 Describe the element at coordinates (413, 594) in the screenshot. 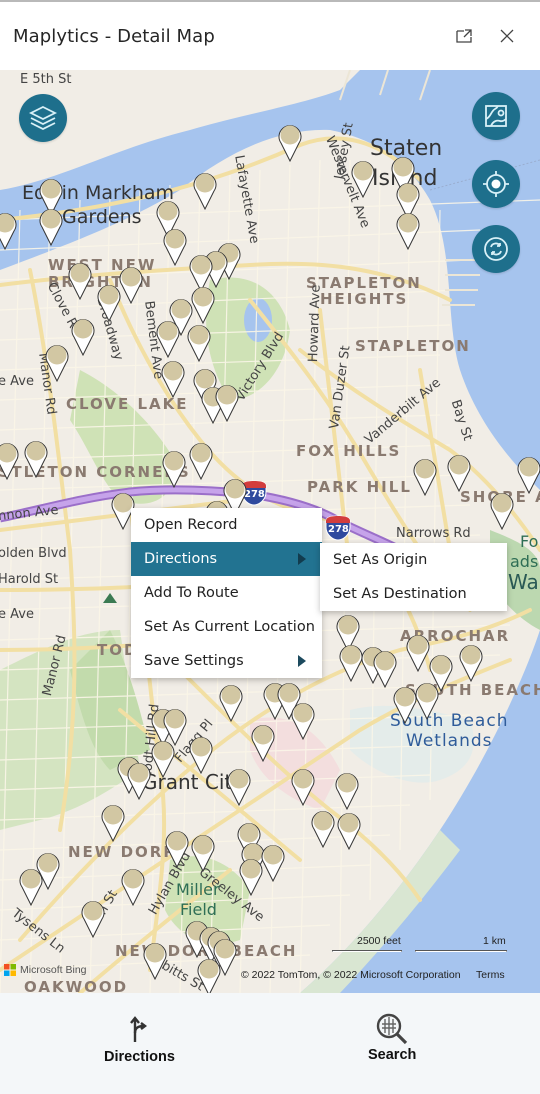

I see `menu-item-set-destination: Set As Destination` at that location.